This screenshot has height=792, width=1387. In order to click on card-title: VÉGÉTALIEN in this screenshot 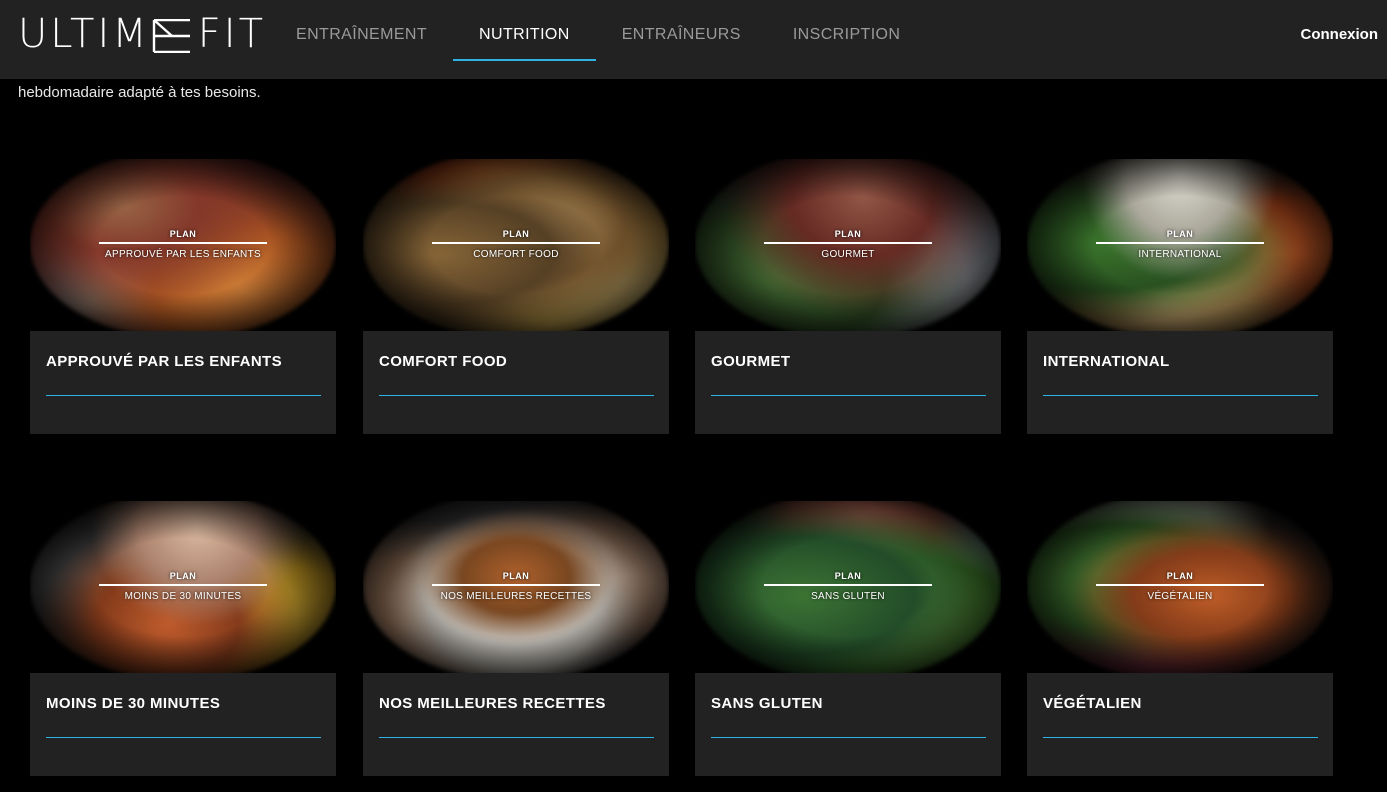, I will do `click(1092, 703)`.